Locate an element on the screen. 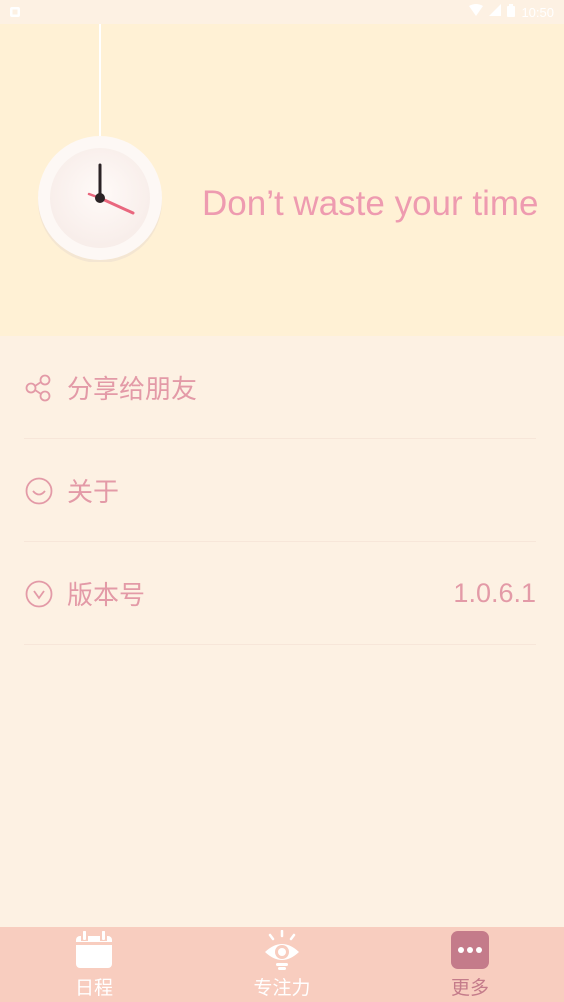 The width and height of the screenshot is (564, 1002). chevron-circle-icon is located at coordinates (39, 594).